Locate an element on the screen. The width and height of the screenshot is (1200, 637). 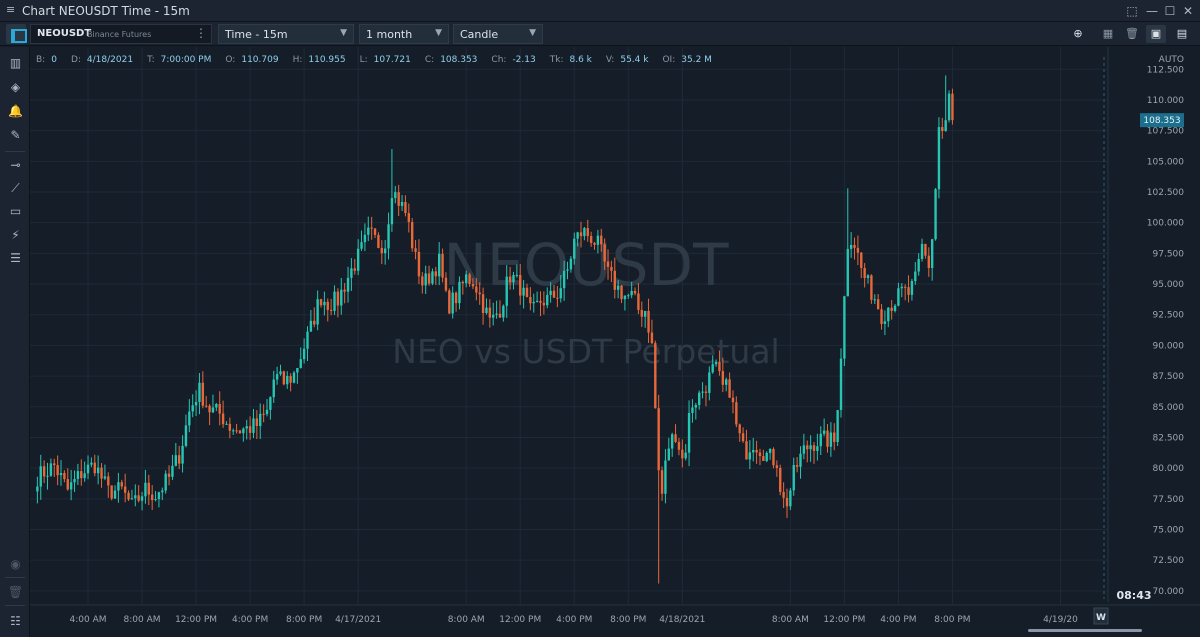
trash-icon: 🗑 is located at coordinates (15, 592).